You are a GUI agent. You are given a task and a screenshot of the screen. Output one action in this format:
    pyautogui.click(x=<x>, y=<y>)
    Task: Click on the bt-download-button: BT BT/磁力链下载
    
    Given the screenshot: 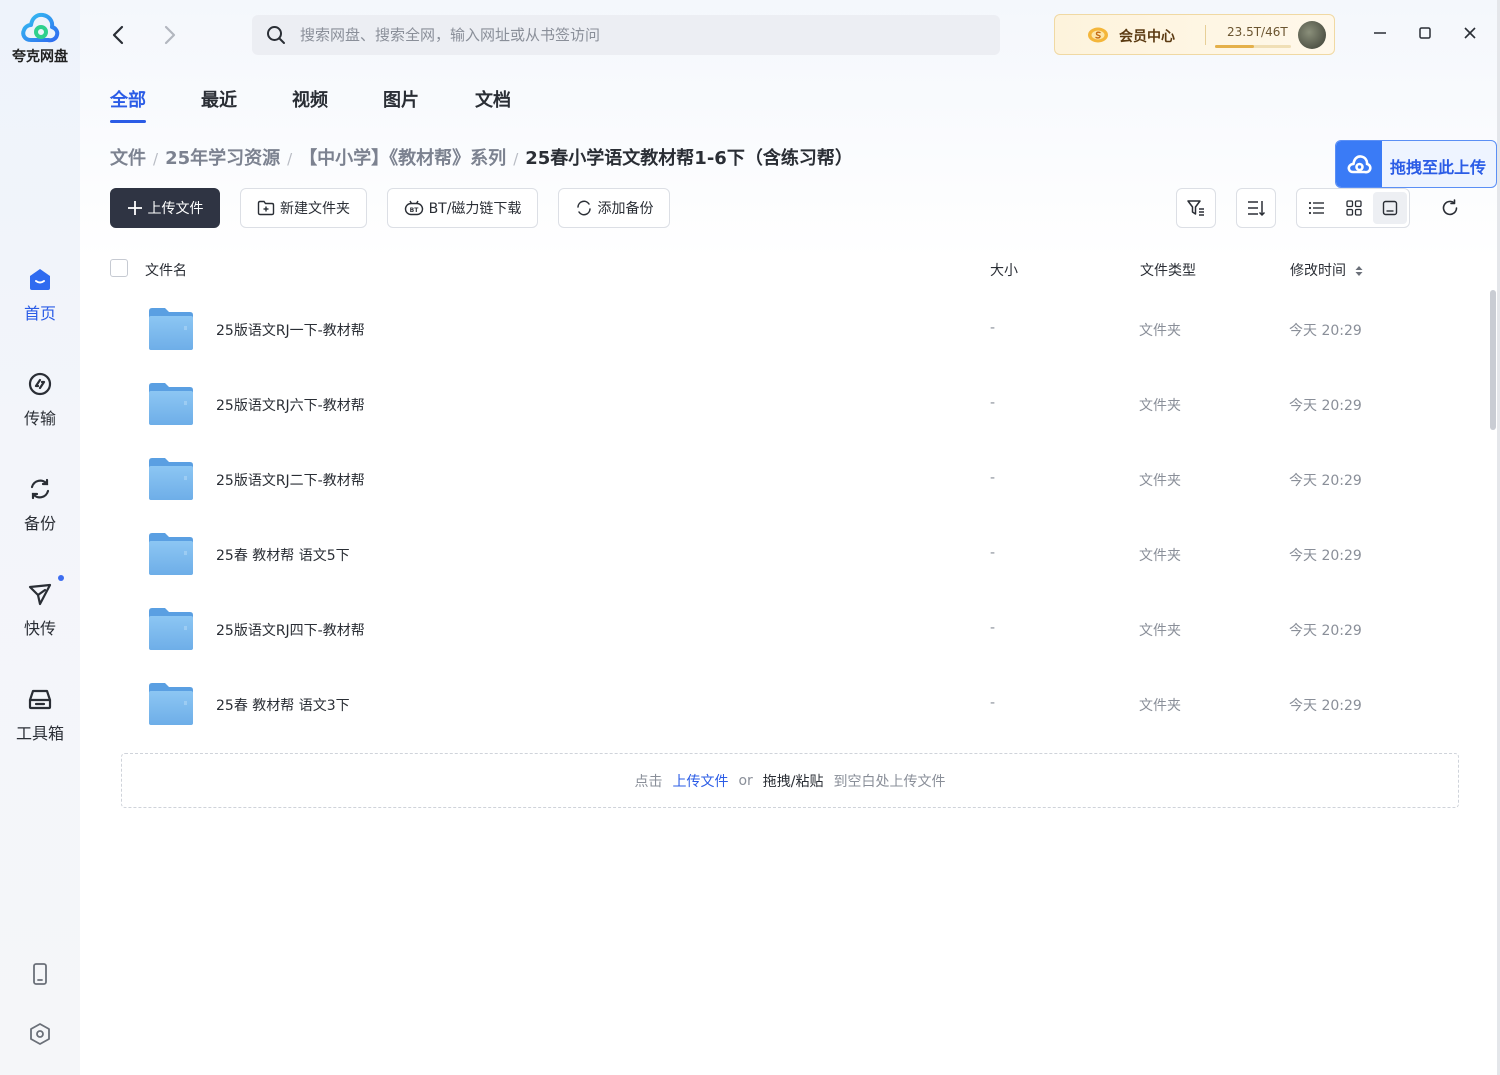 What is the action you would take?
    pyautogui.click(x=462, y=208)
    